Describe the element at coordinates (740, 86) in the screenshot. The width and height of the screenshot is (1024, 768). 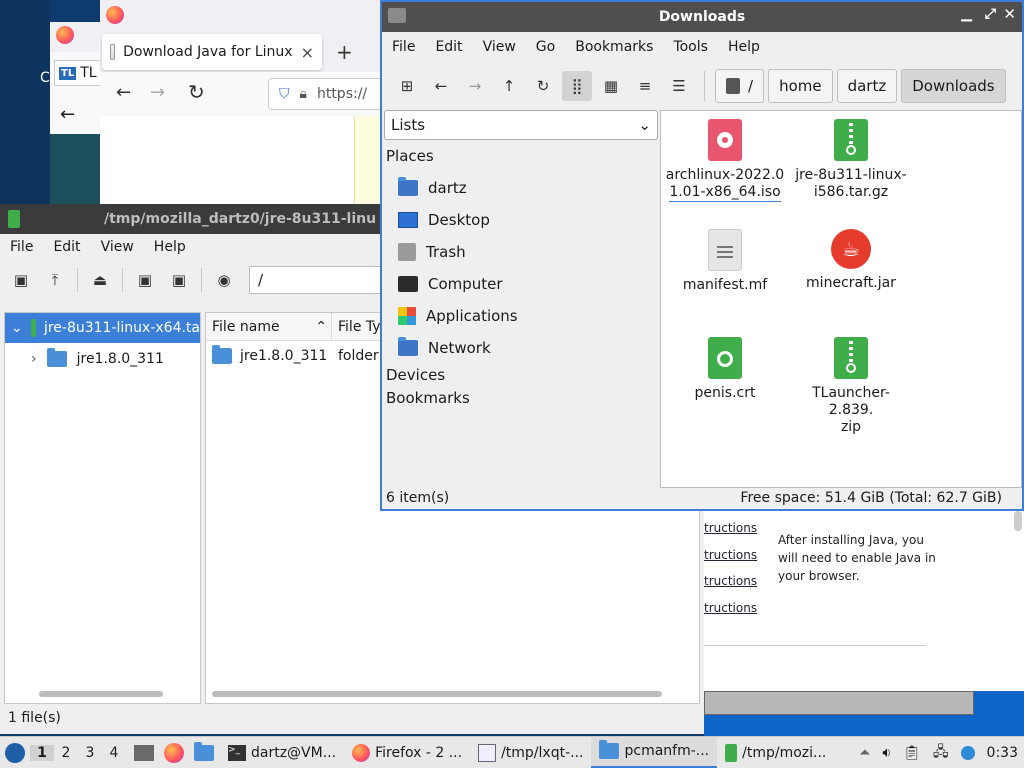
I see `path-root-button: /` at that location.